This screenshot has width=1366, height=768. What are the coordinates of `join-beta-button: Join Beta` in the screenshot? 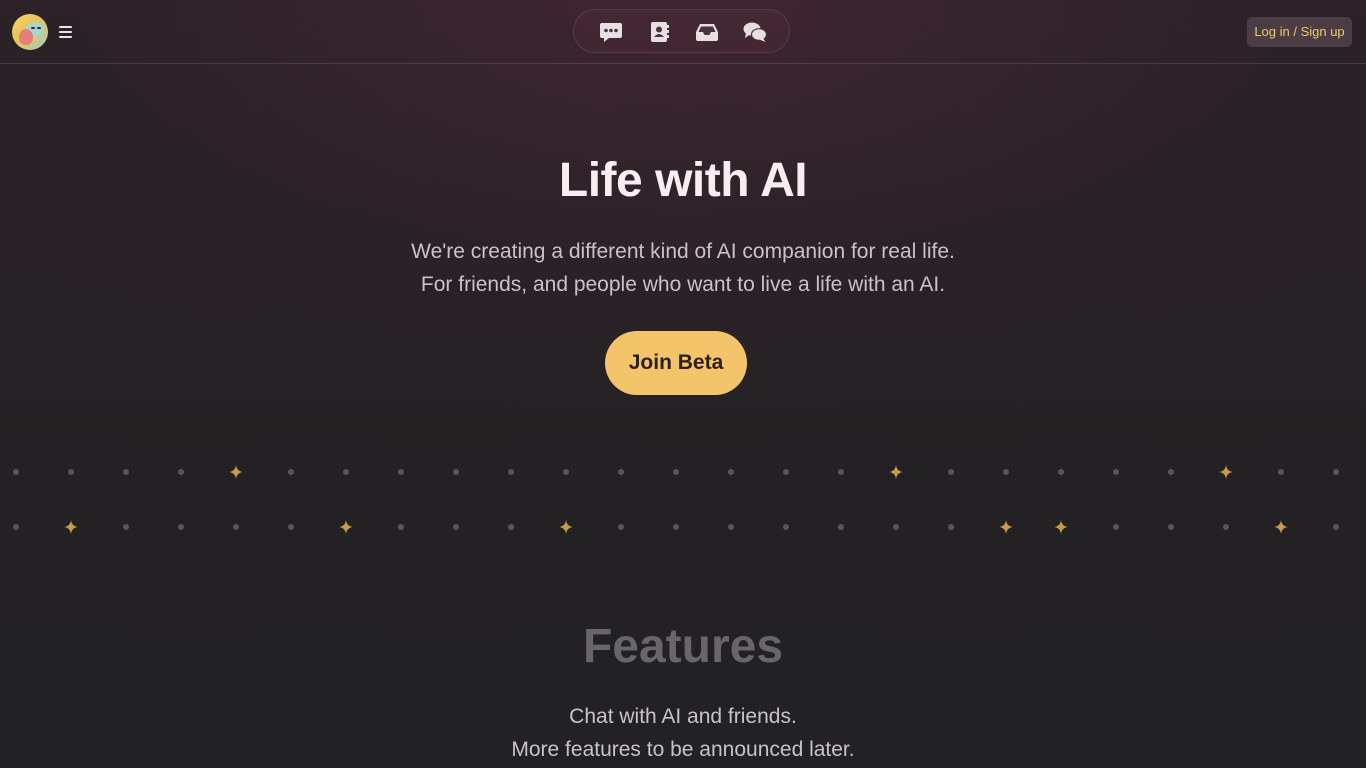 It's located at (676, 363).